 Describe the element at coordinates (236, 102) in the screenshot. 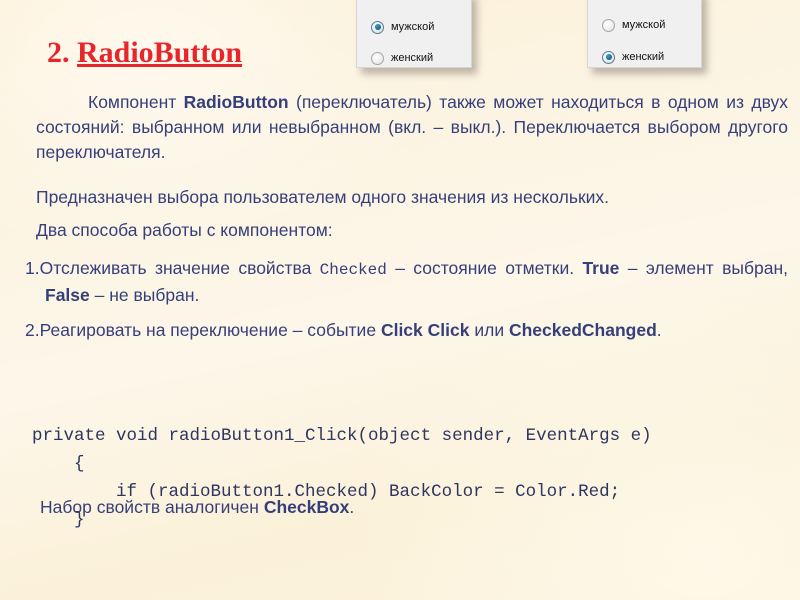

I see `paragraph-main-bold-radiobutton: RadioButton` at that location.